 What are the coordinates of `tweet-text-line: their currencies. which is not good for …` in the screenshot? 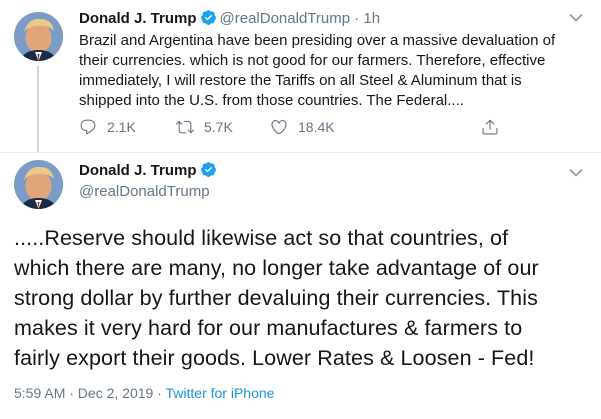 It's located at (312, 60).